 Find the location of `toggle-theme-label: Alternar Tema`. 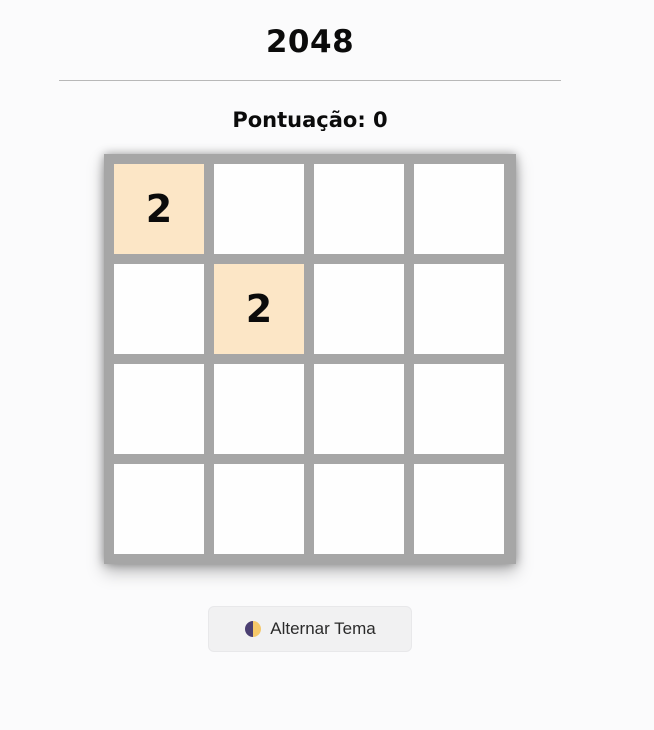

toggle-theme-label: Alternar Tema is located at coordinates (323, 628).